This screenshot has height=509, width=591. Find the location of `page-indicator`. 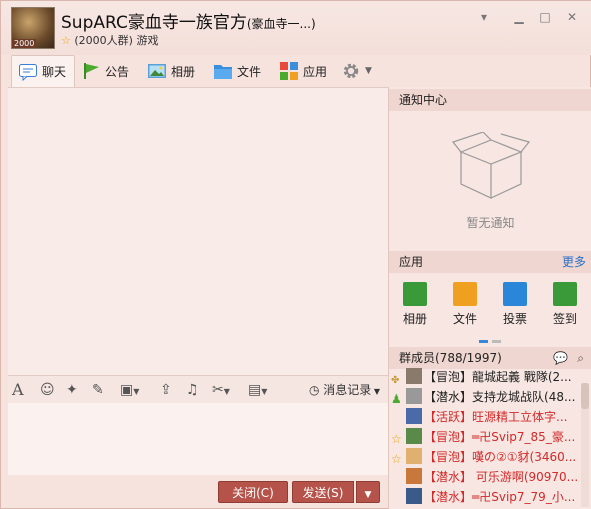

page-indicator is located at coordinates (490, 337).